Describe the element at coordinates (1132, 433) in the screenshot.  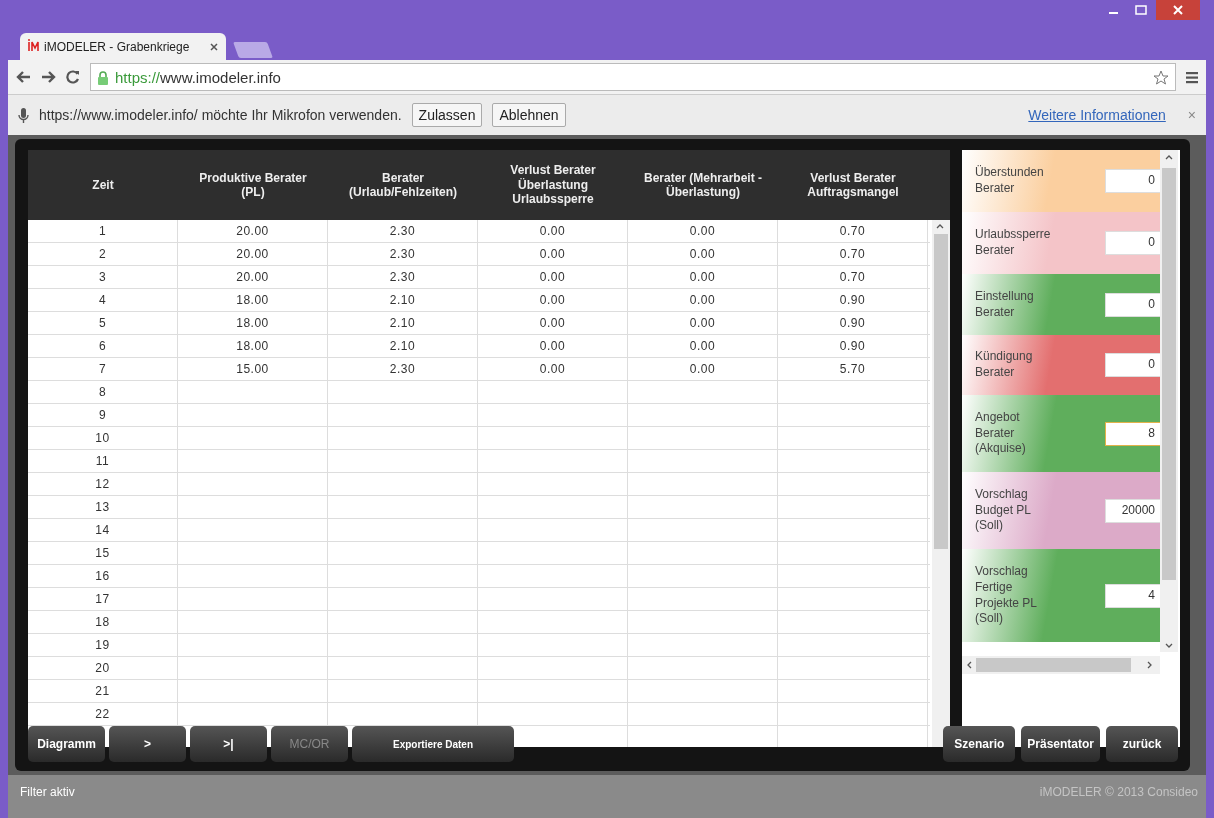
I see `input-field: 8` at that location.